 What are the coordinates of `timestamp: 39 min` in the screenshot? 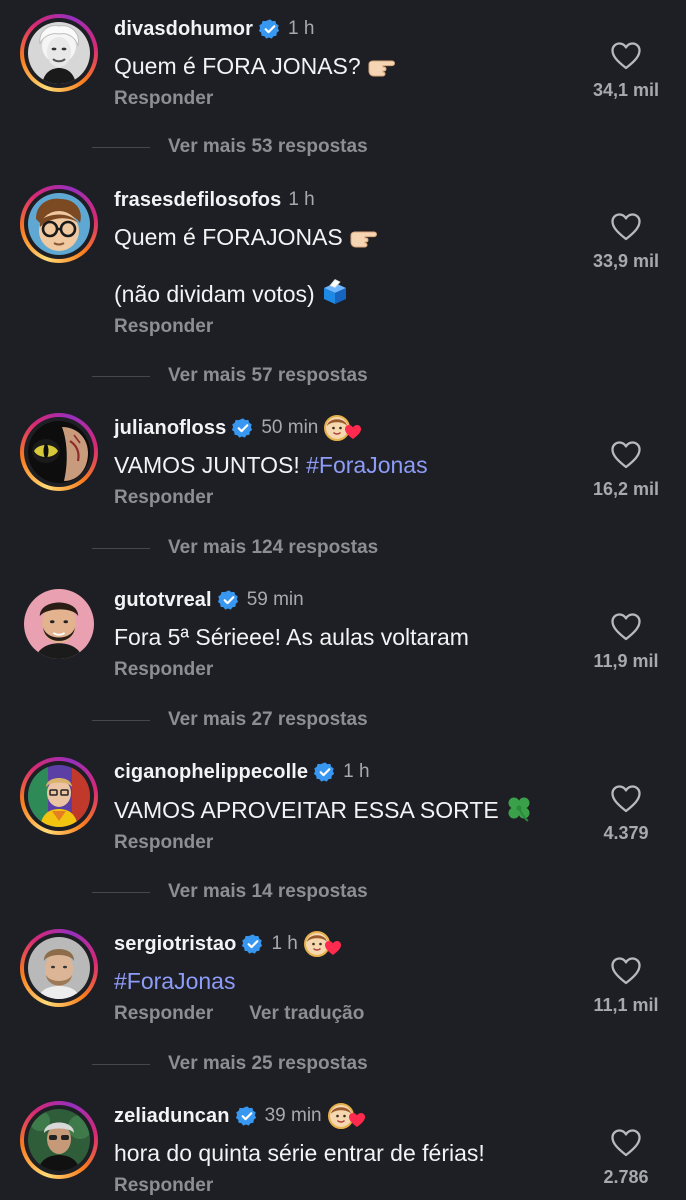 It's located at (293, 1115).